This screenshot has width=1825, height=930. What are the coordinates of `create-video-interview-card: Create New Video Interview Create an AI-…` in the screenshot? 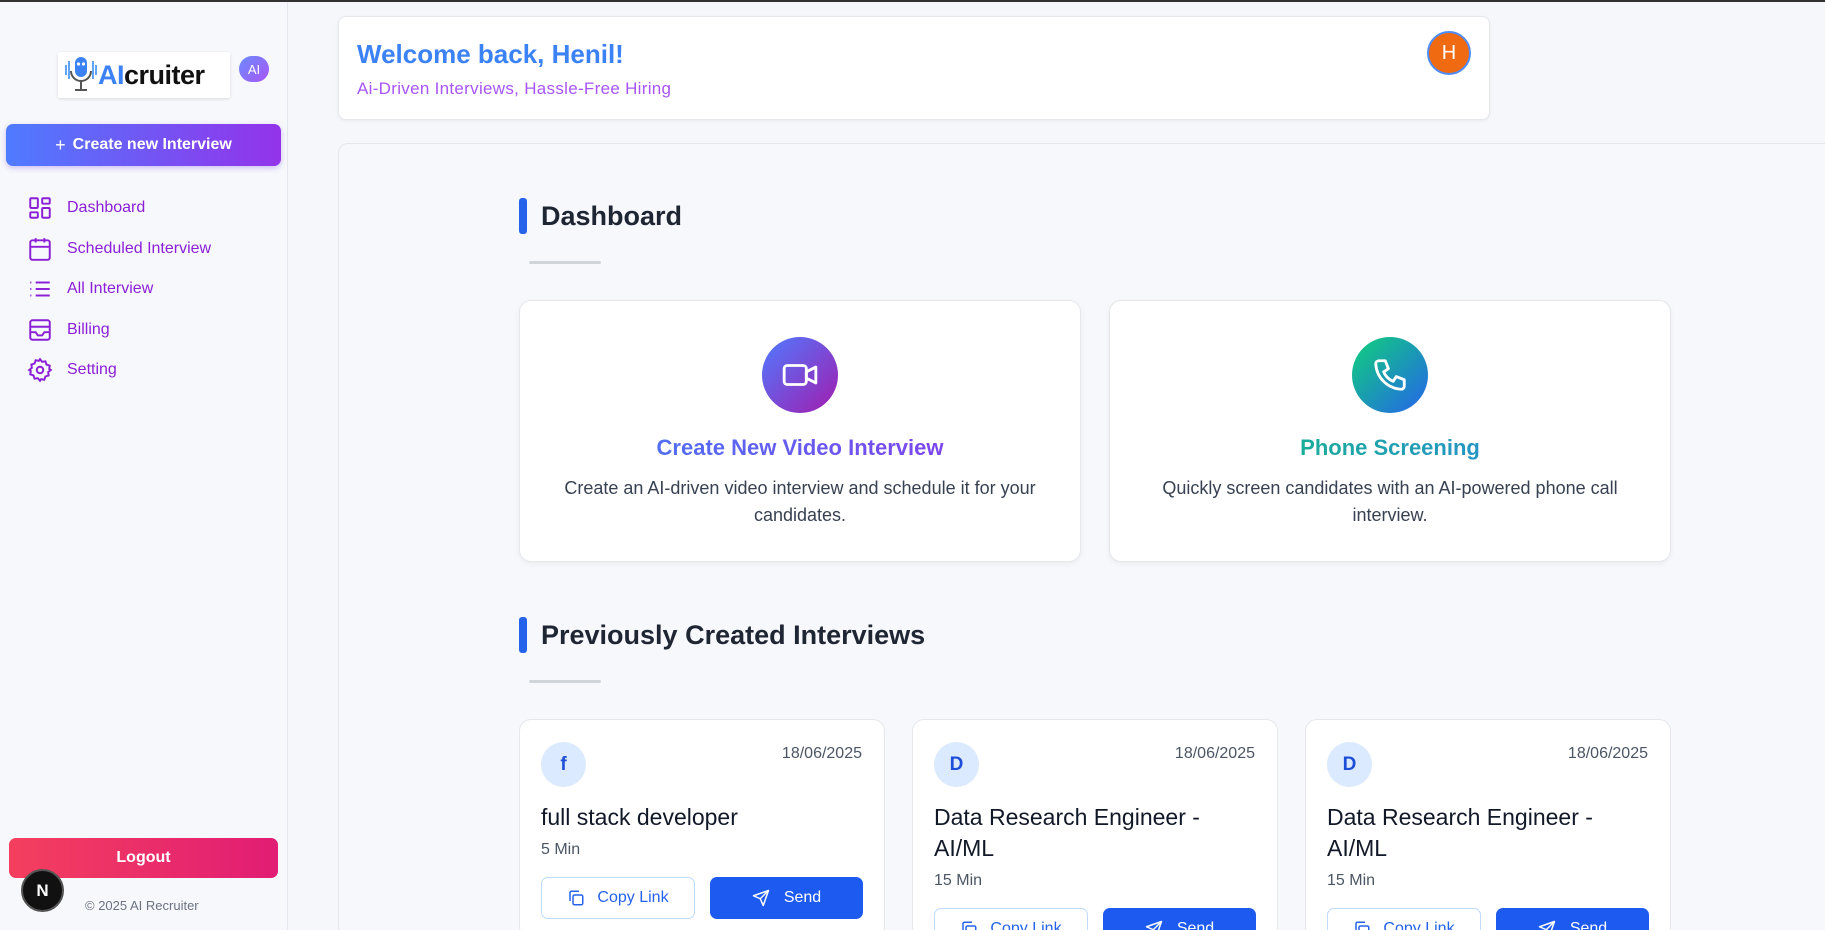 It's located at (800, 431).